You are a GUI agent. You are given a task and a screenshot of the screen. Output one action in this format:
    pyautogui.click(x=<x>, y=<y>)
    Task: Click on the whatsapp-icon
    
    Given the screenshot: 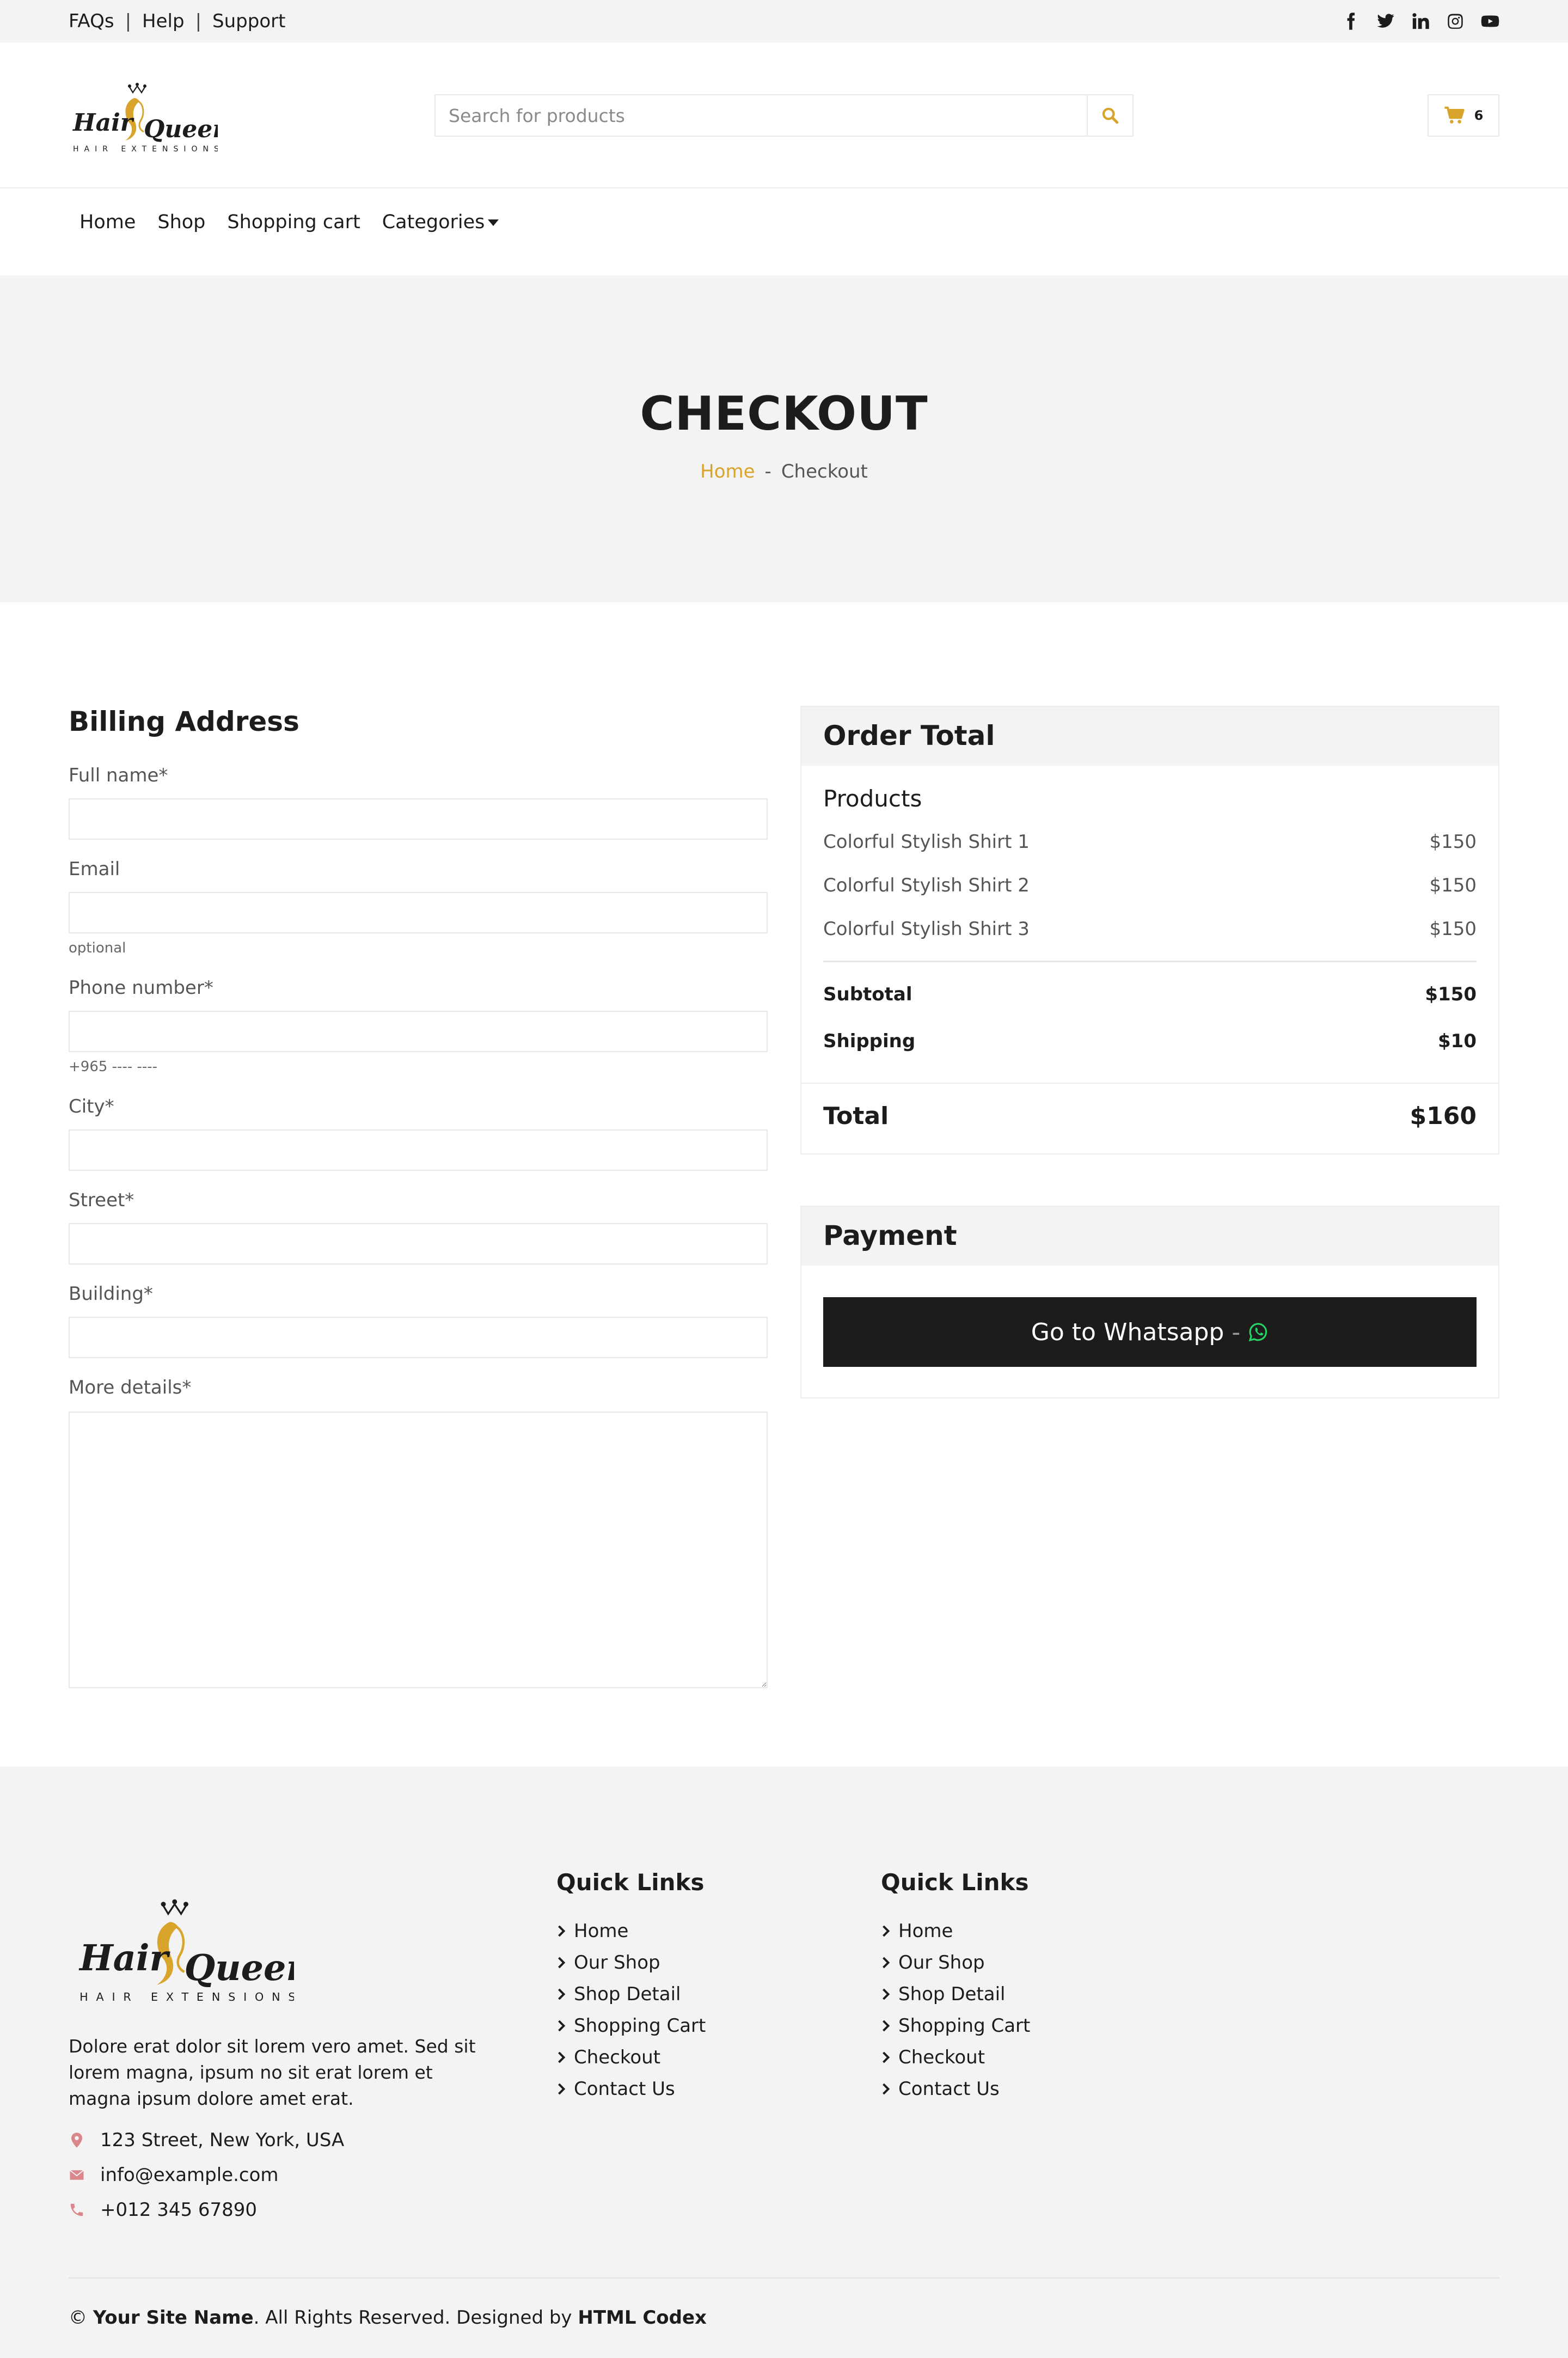 What is the action you would take?
    pyautogui.click(x=1257, y=1332)
    